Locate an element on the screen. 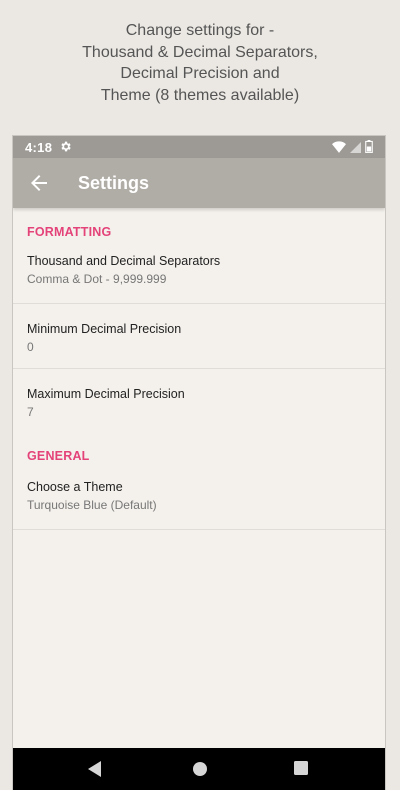 Image resolution: width=400 pixels, height=790 pixels. pref-separators-summary: Comma & Dot - 9,999.999 is located at coordinates (97, 279).